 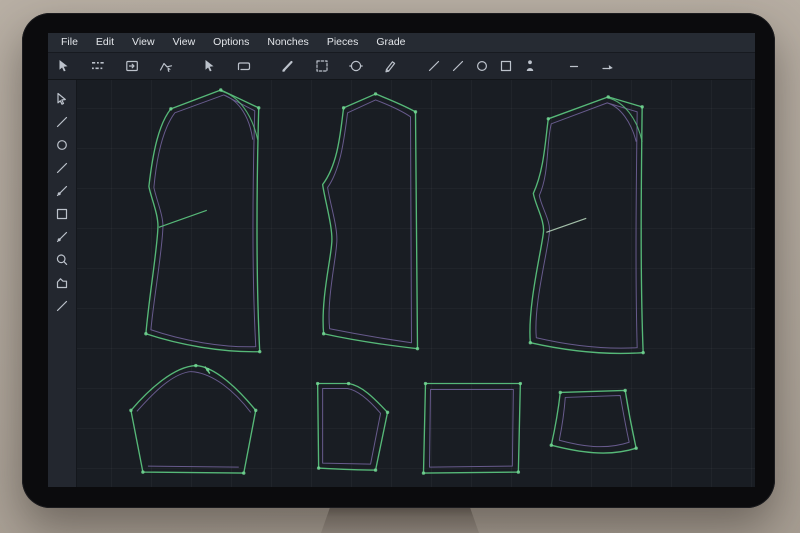 I want to click on toolbar, so click(x=401, y=66).